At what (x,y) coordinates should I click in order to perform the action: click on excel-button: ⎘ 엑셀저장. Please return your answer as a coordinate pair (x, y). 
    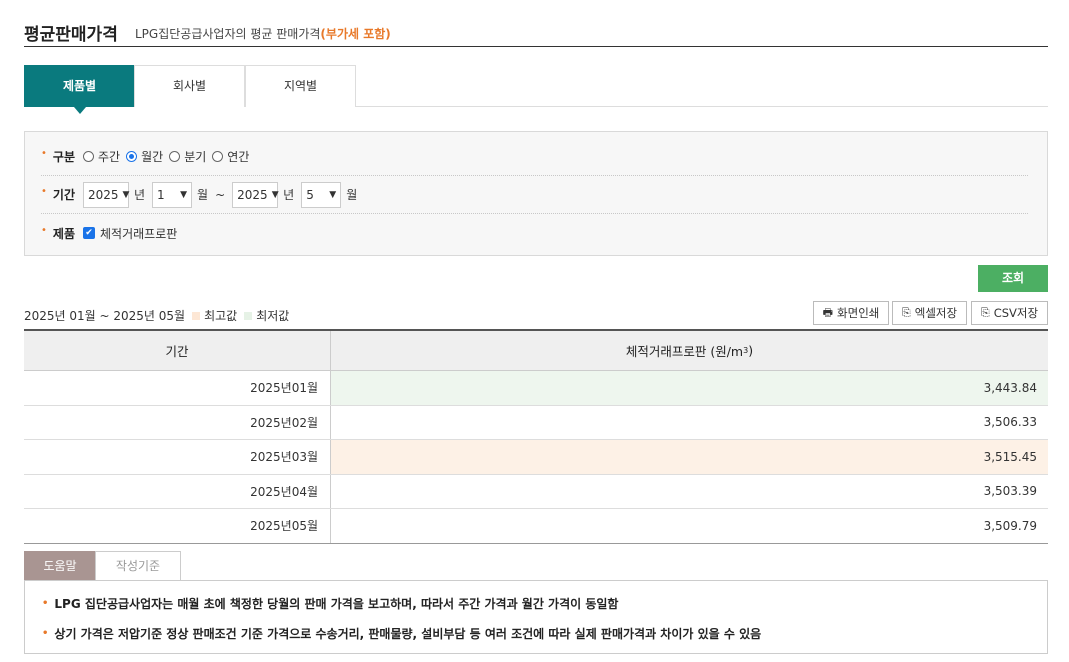
    Looking at the image, I should click on (929, 313).